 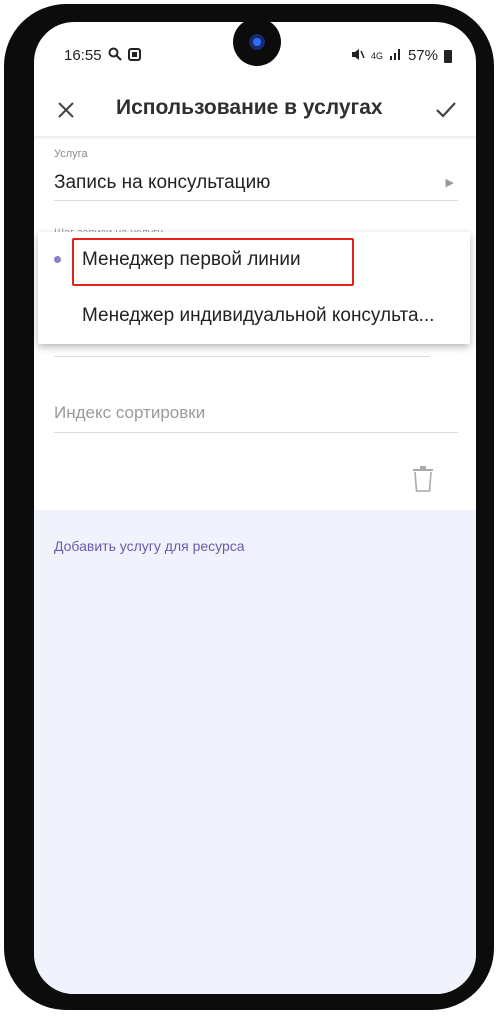 What do you see at coordinates (9, 363) in the screenshot?
I see `volume-down-button` at bounding box center [9, 363].